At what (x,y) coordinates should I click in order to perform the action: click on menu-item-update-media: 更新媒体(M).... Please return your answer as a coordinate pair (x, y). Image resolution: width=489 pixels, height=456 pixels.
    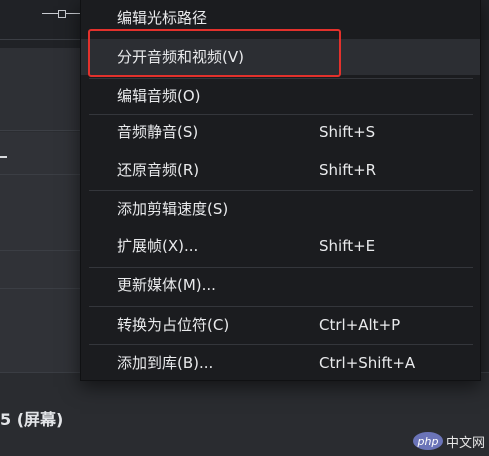
    Looking at the image, I should click on (280, 285).